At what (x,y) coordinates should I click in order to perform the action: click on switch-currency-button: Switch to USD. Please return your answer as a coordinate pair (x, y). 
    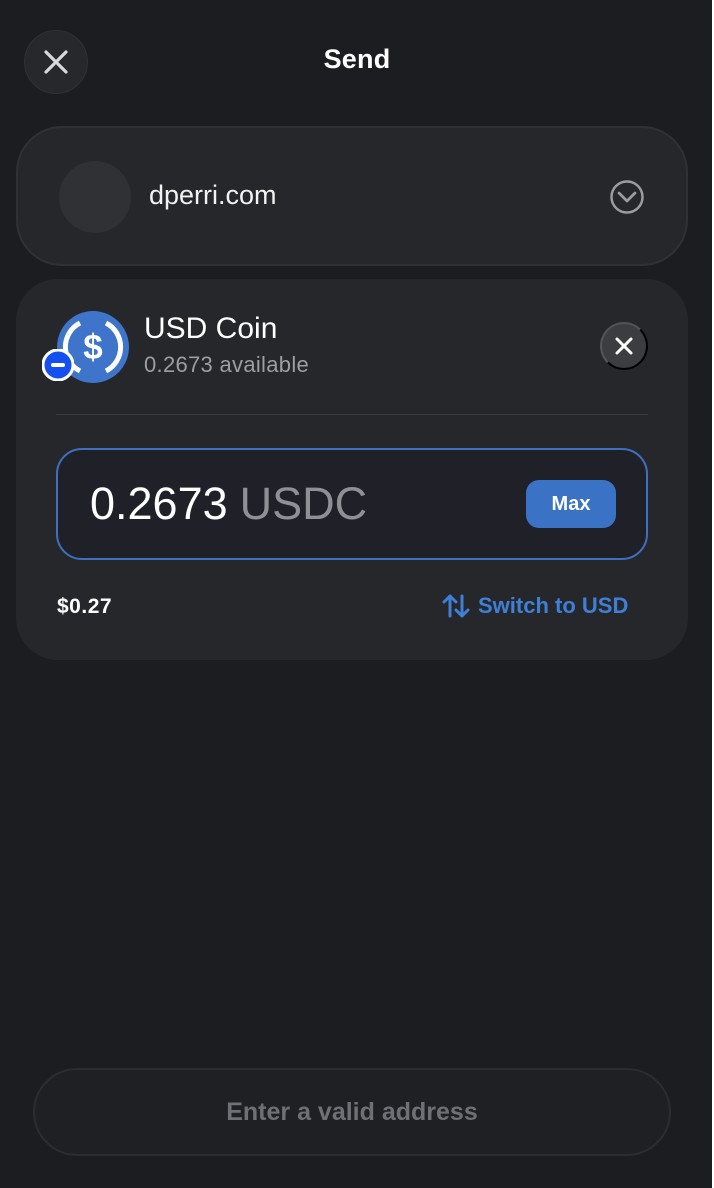
    Looking at the image, I should click on (534, 606).